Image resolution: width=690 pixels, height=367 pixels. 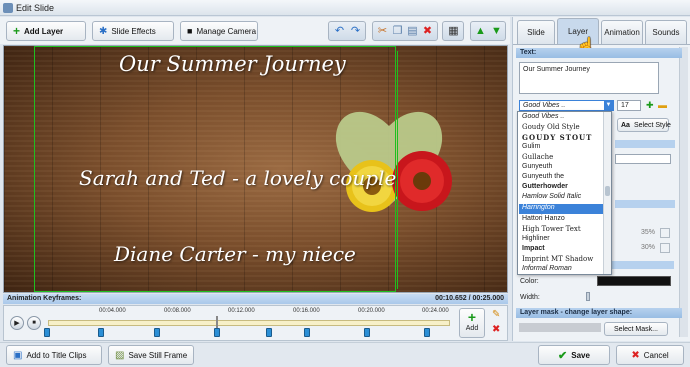 What do you see at coordinates (588, 296) in the screenshot?
I see `width-slider` at bounding box center [588, 296].